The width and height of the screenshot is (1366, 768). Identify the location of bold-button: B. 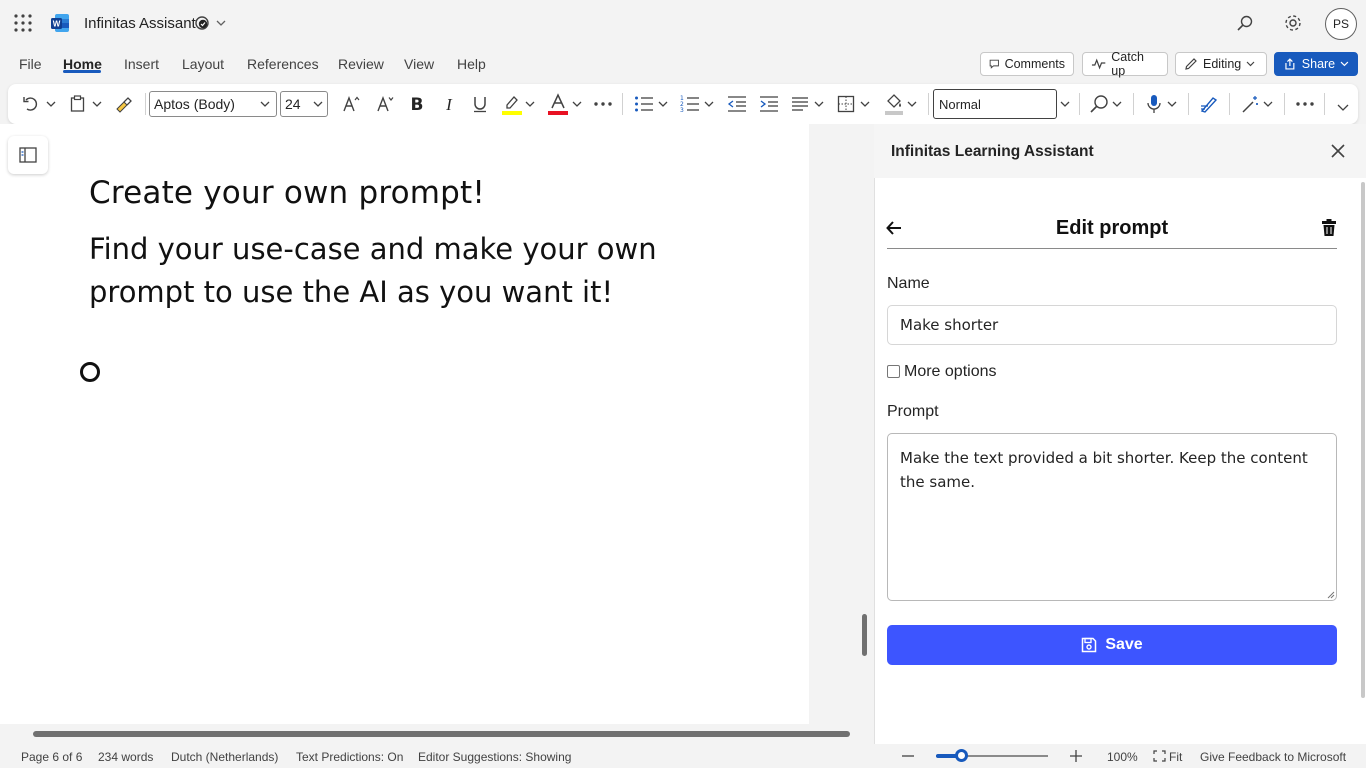
(417, 104).